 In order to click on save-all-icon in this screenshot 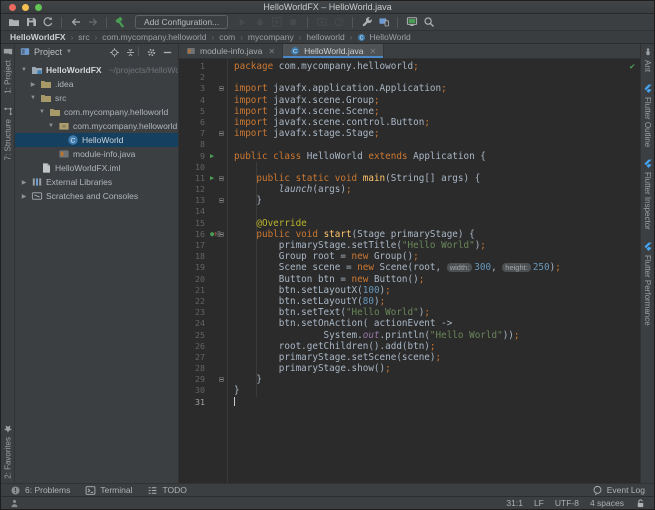, I will do `click(30, 22)`.